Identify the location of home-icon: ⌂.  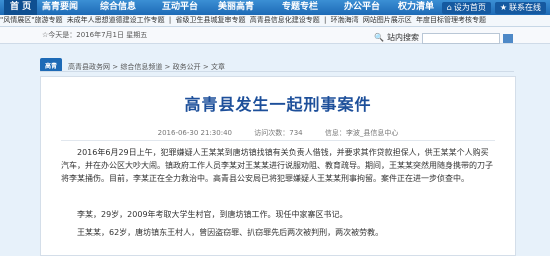
(449, 7).